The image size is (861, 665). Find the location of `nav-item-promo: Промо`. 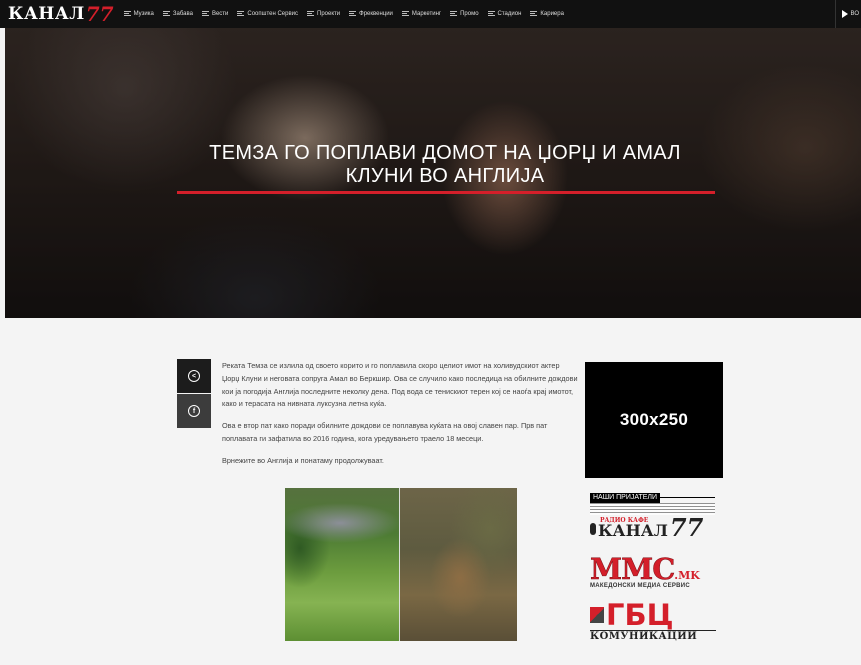

nav-item-promo: Промо is located at coordinates (464, 14).